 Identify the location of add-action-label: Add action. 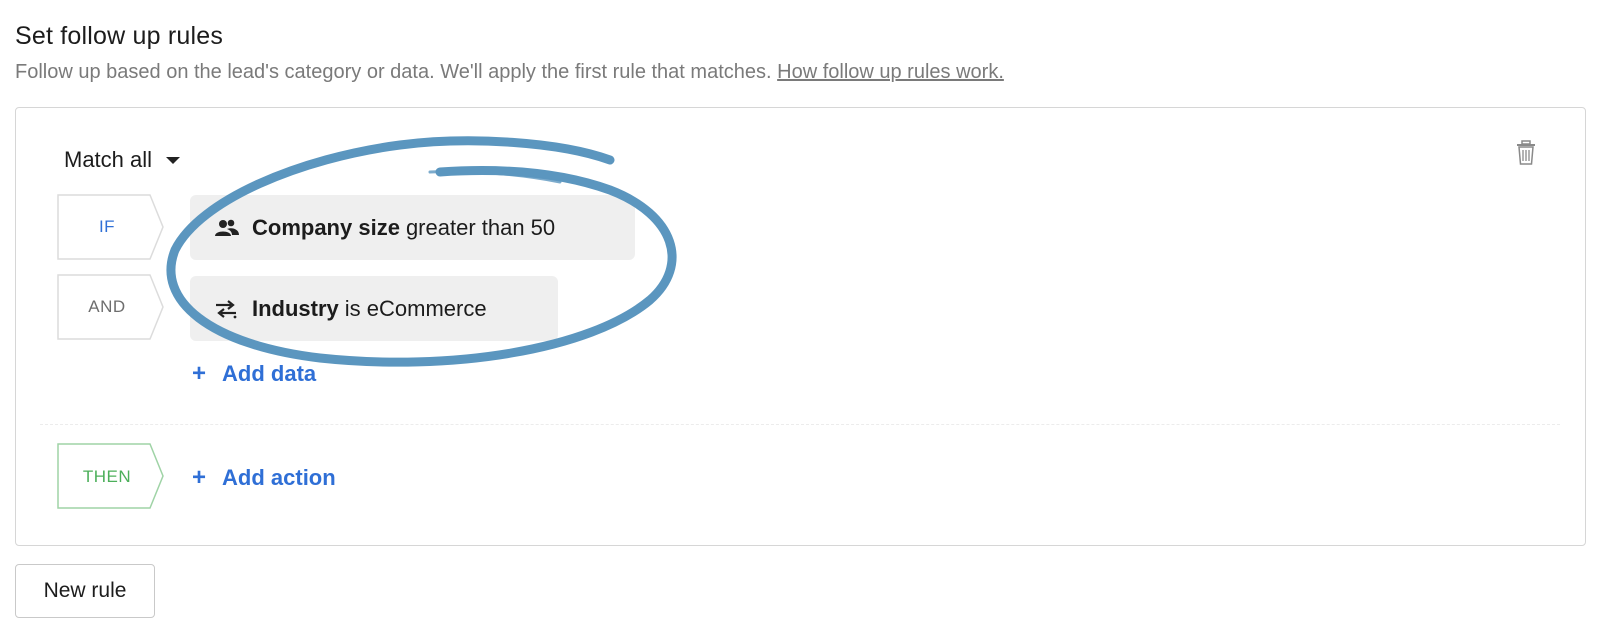
(279, 477).